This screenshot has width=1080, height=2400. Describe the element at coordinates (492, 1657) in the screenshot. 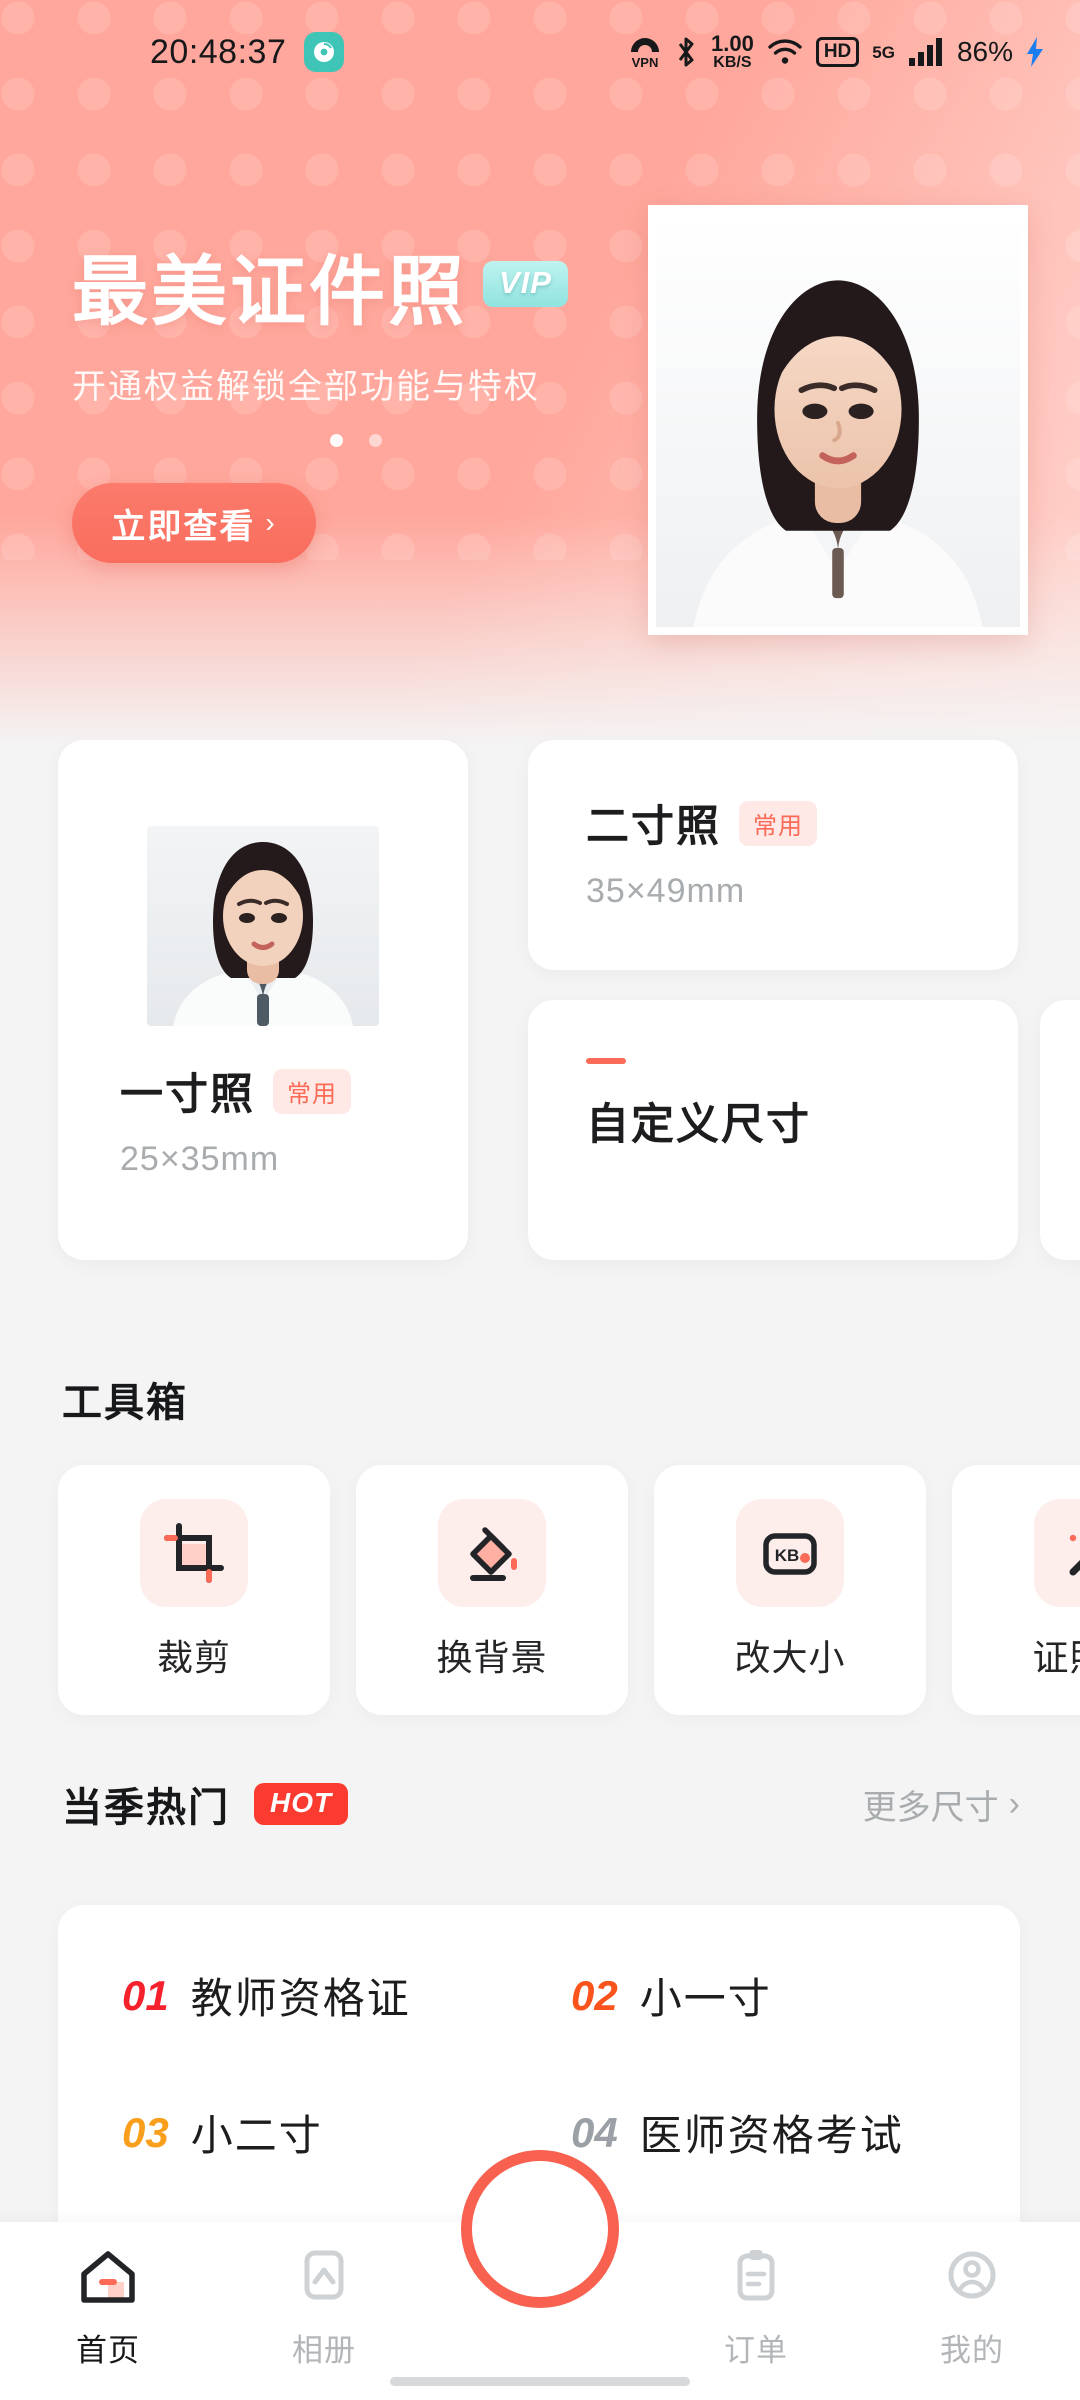

I see `tool-change-background-label: 换背景` at that location.